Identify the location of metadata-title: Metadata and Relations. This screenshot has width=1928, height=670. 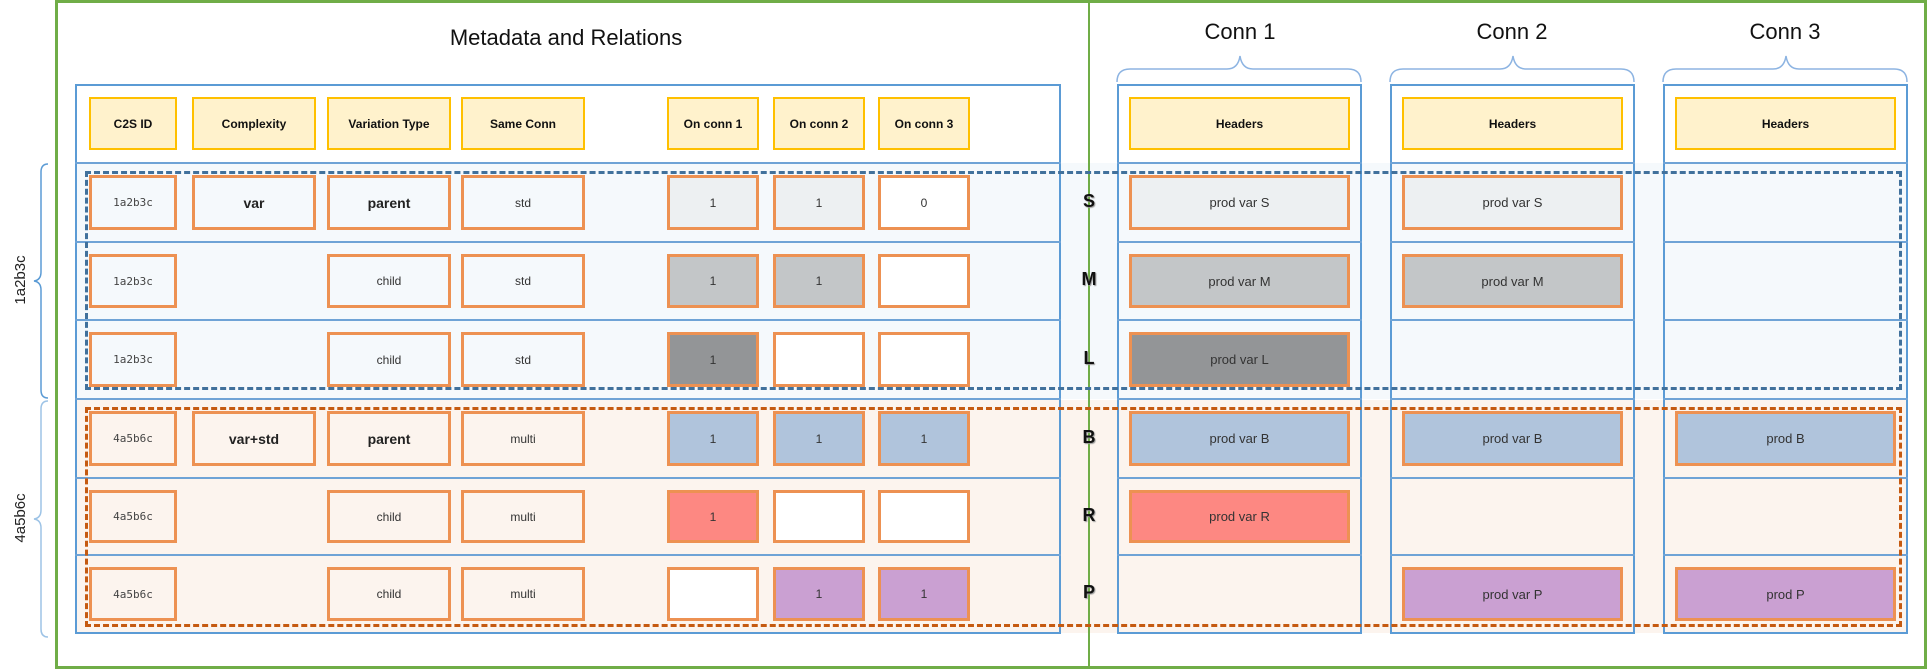
(566, 37).